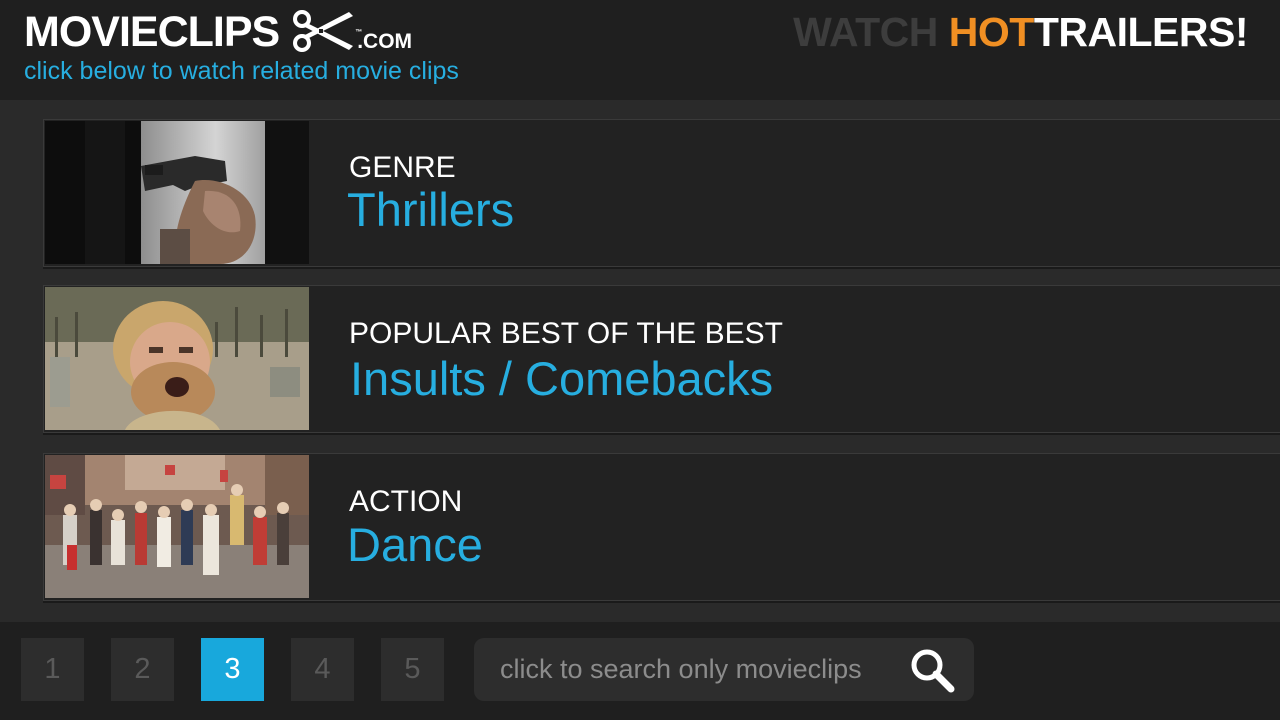  I want to click on card-category: ACTION, so click(406, 501).